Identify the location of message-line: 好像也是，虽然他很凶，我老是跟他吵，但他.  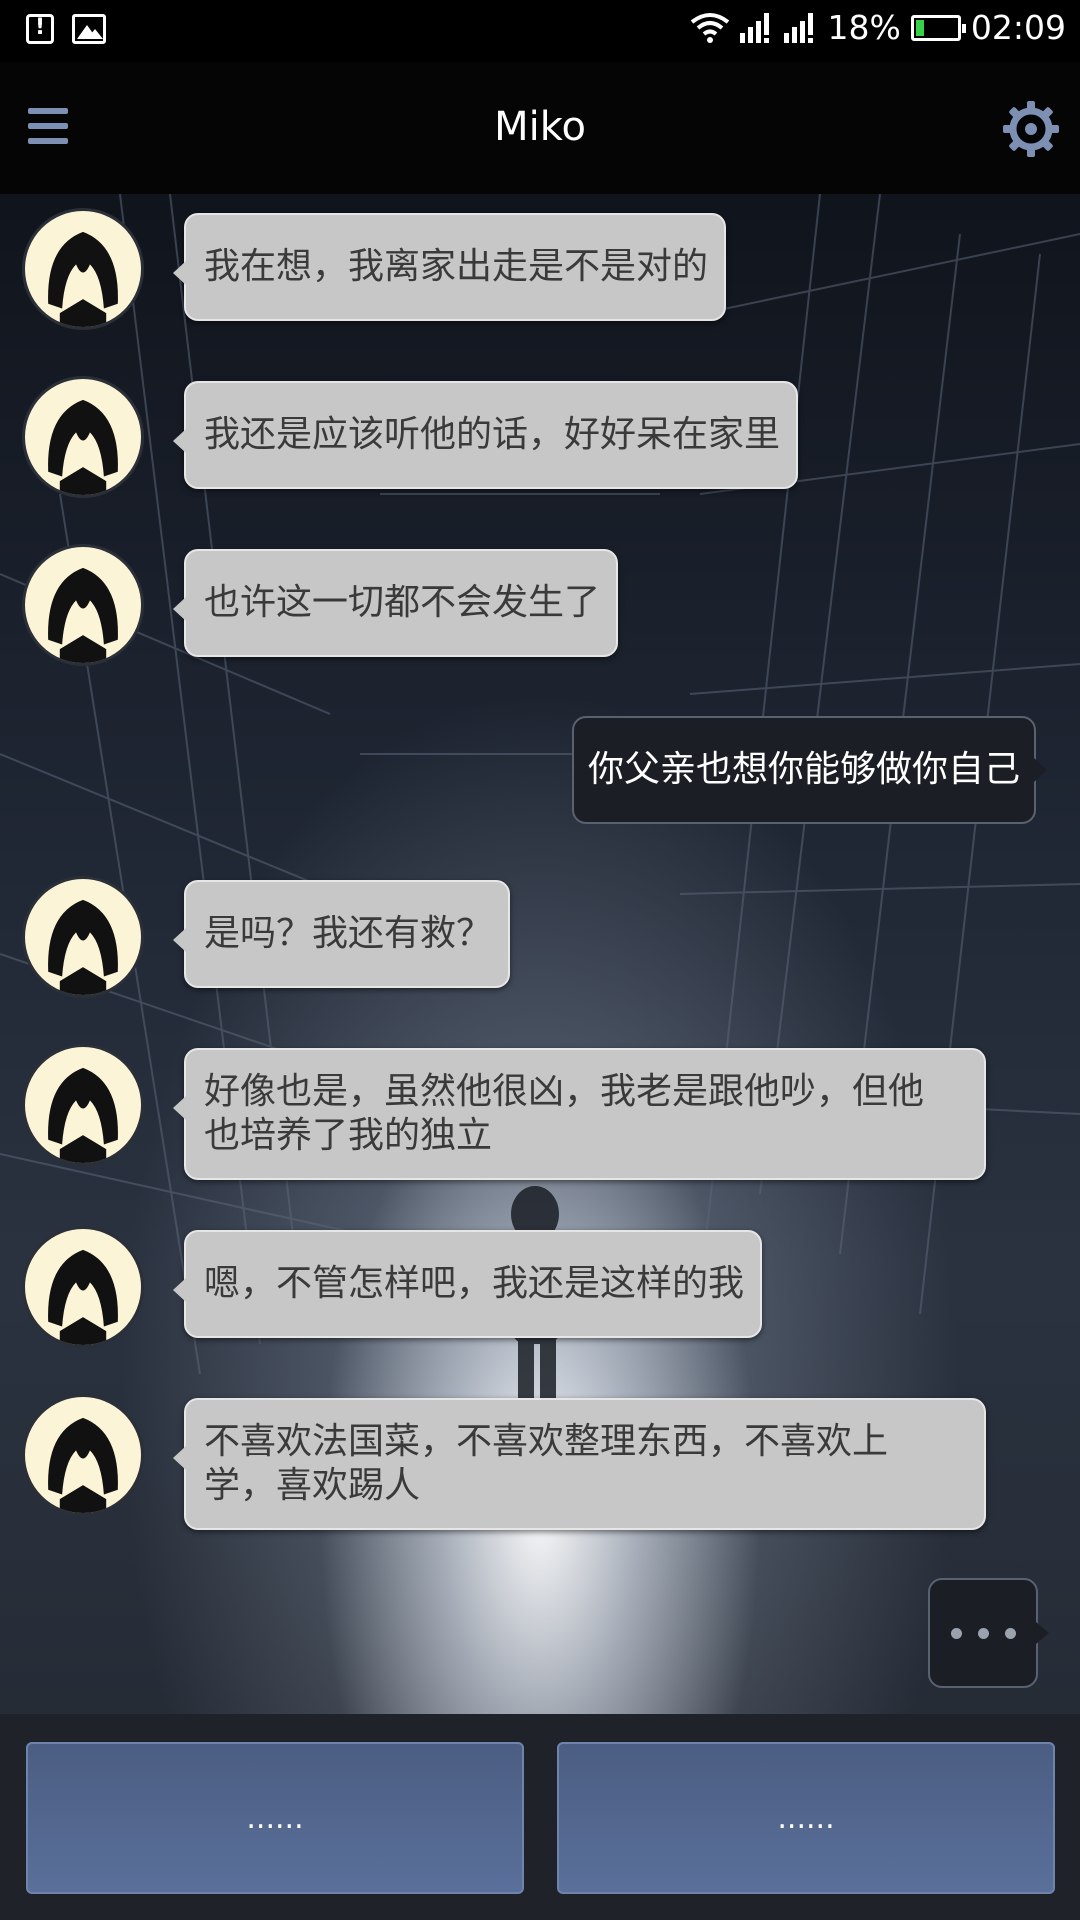
(564, 1091).